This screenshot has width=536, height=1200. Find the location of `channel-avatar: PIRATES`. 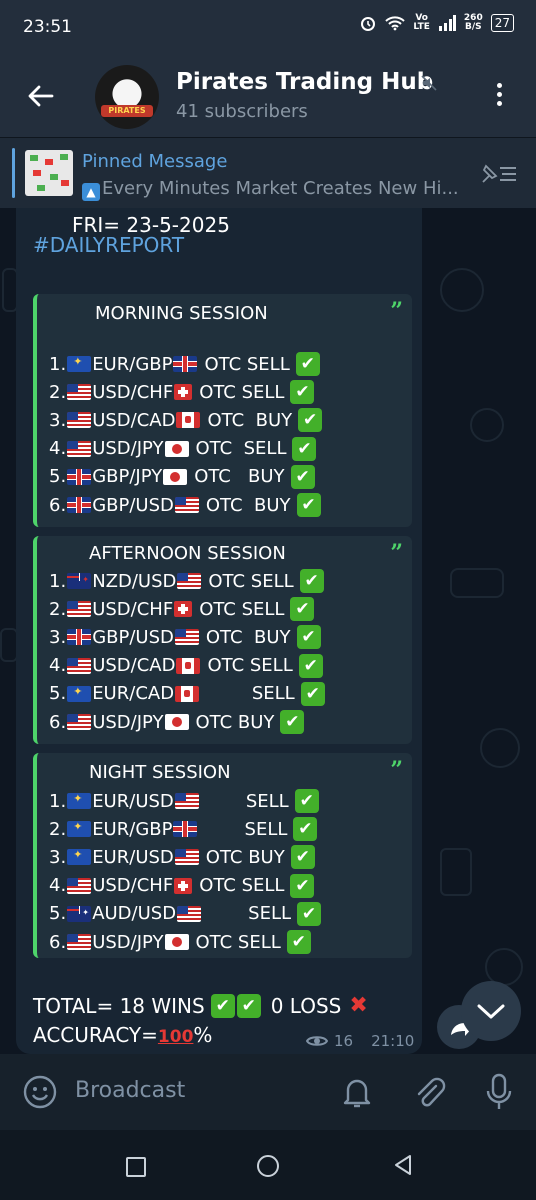

channel-avatar: PIRATES is located at coordinates (127, 97).